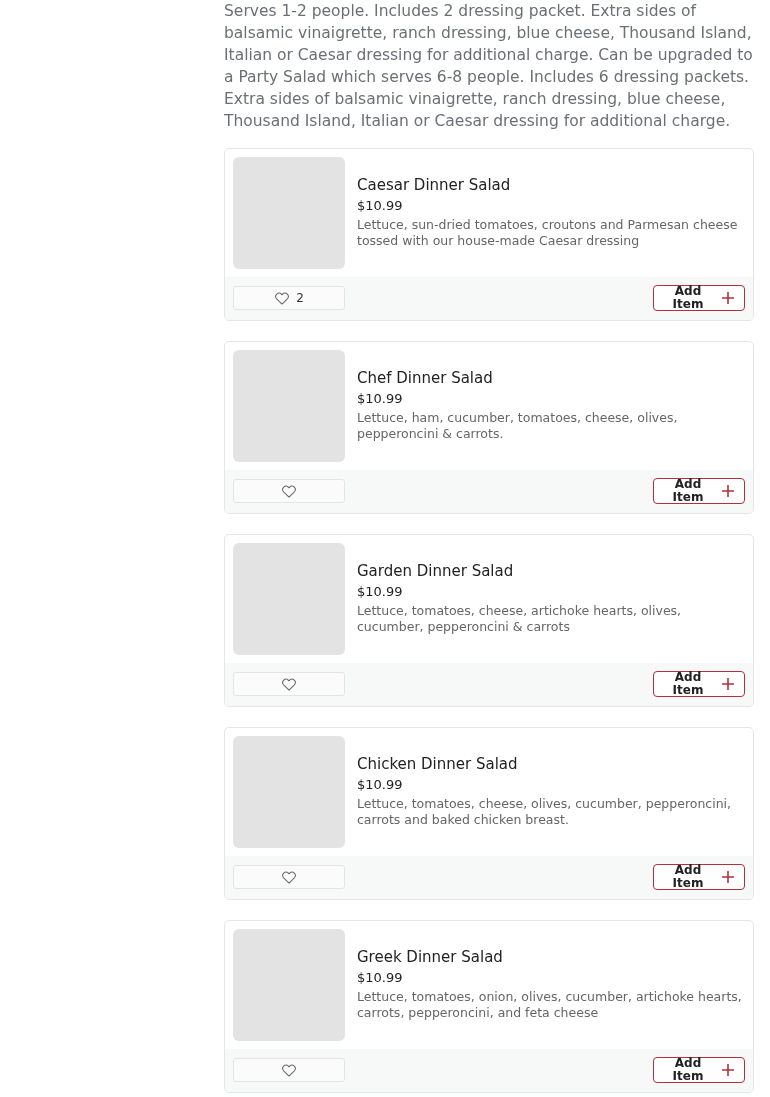 This screenshot has height=1097, width=770. I want to click on item-description: Lettuce, tomatoes, cheese, olives, cucumber, pepperoncini, carrots and baked chicken breast., so click(545, 812).